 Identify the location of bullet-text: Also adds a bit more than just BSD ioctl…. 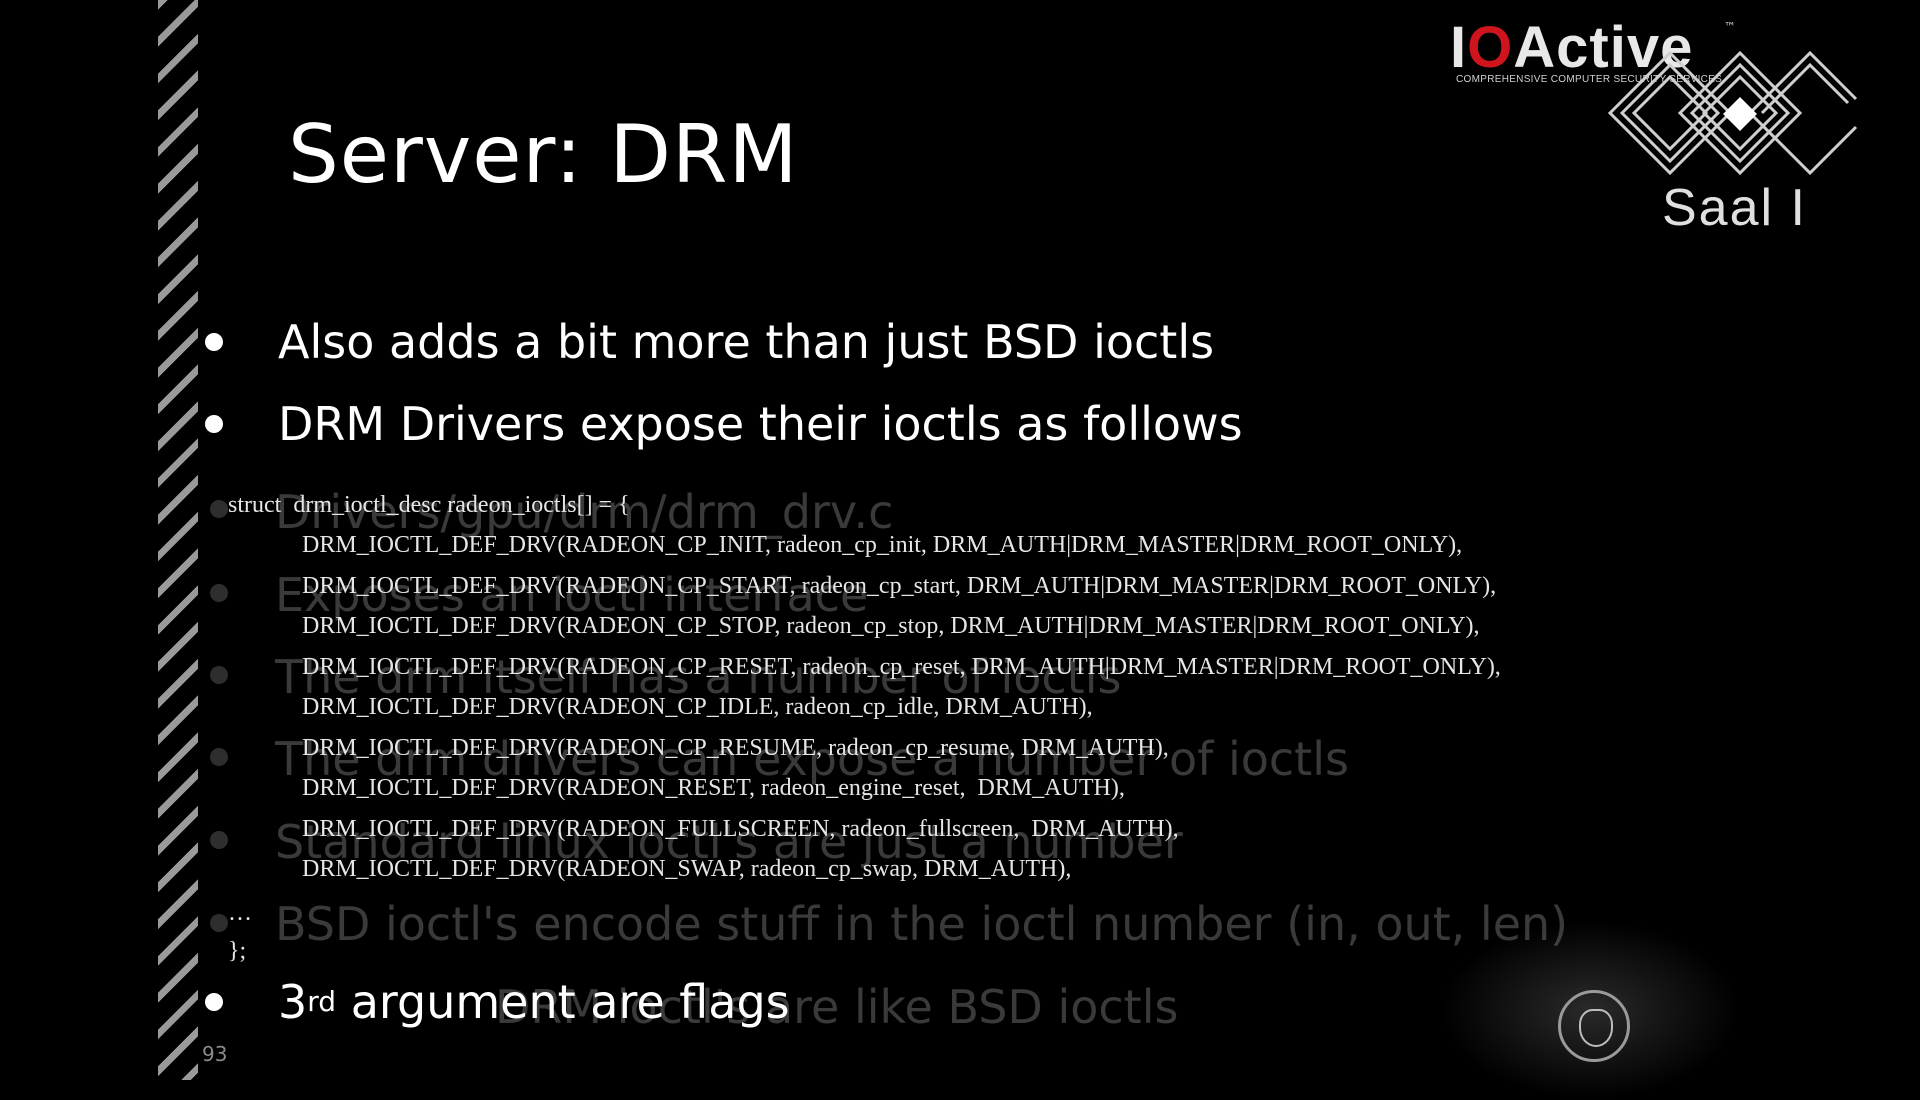
(746, 342).